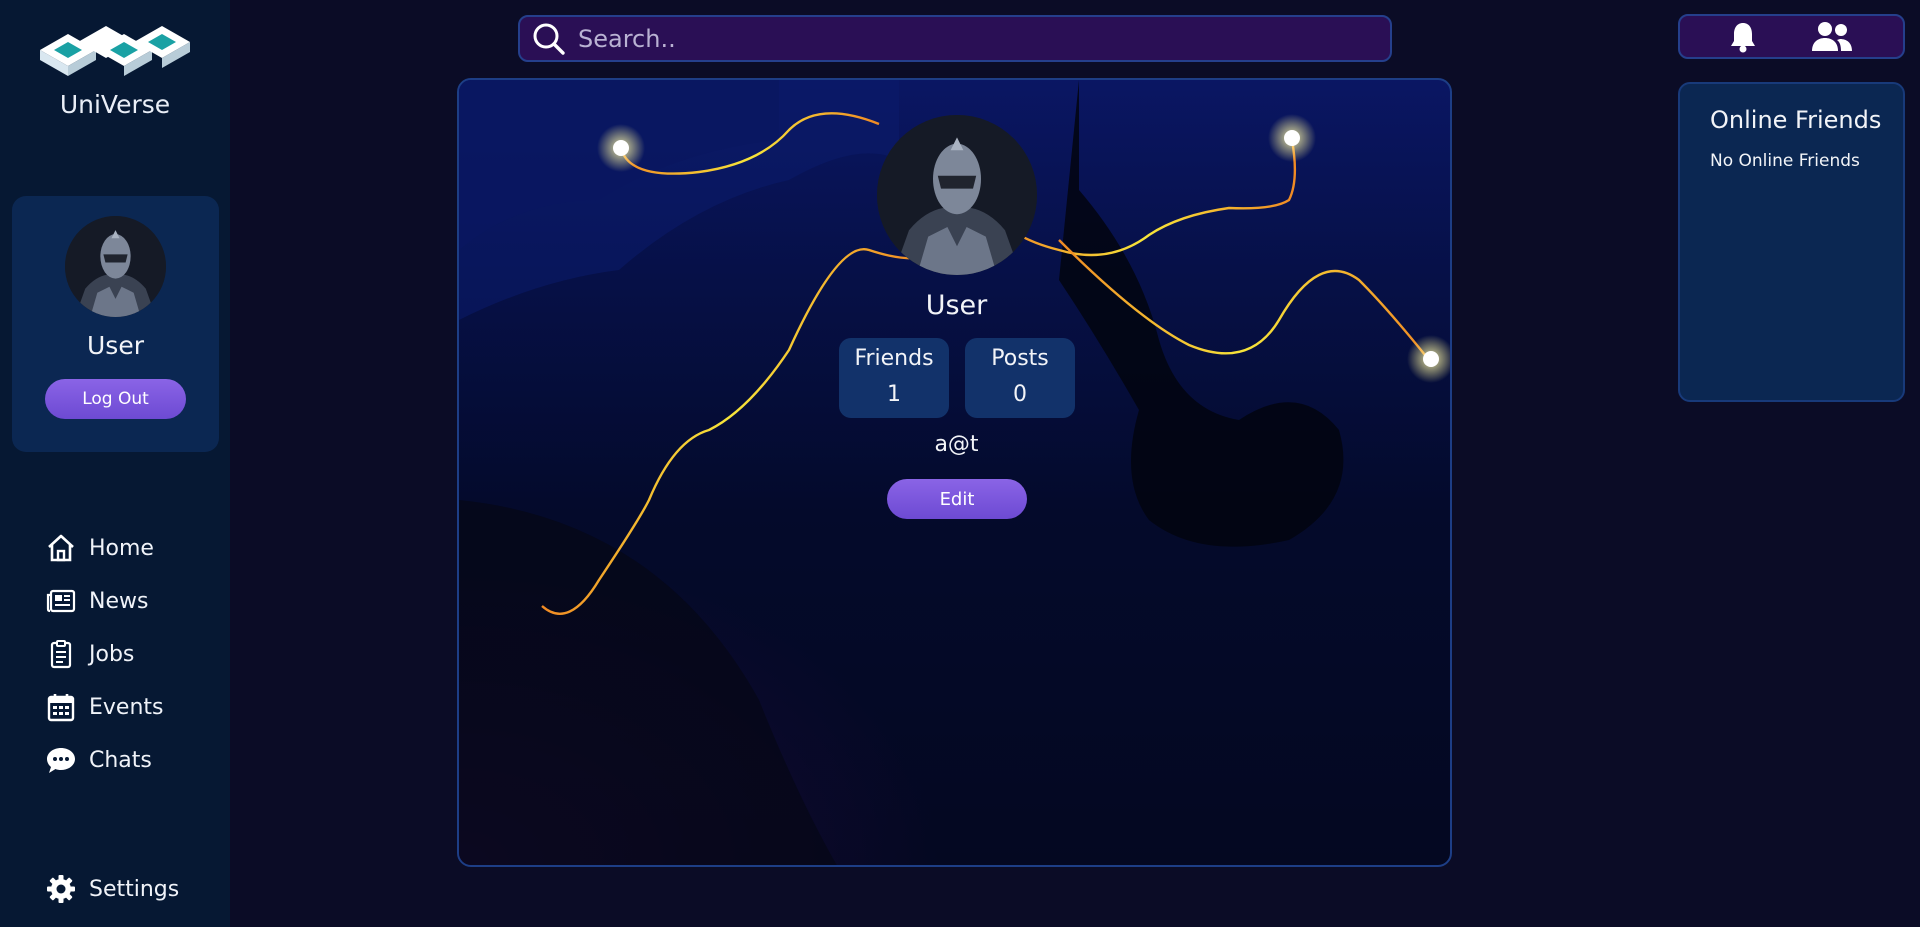  I want to click on sidebar-item-chats: Chats, so click(98, 760).